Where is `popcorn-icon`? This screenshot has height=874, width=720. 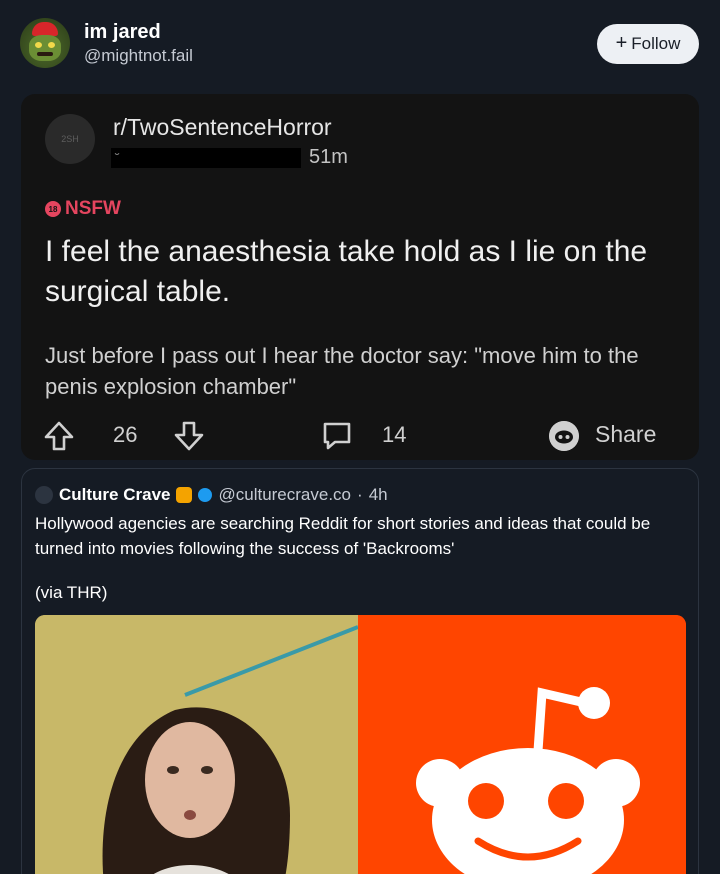
popcorn-icon is located at coordinates (184, 495).